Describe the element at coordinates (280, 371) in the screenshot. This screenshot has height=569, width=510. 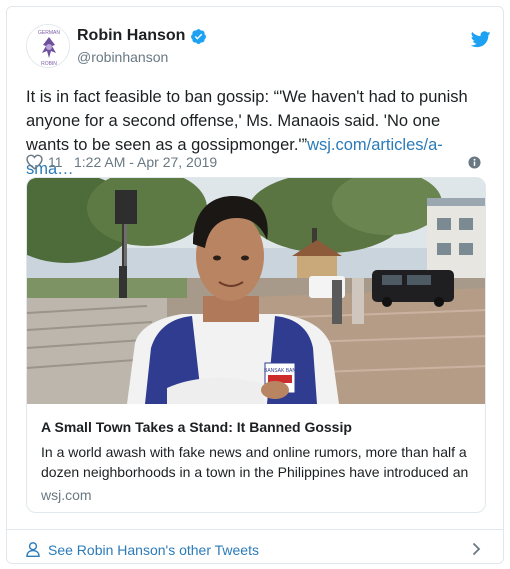
I see `vest-badge-text: BANSAK BAN` at that location.